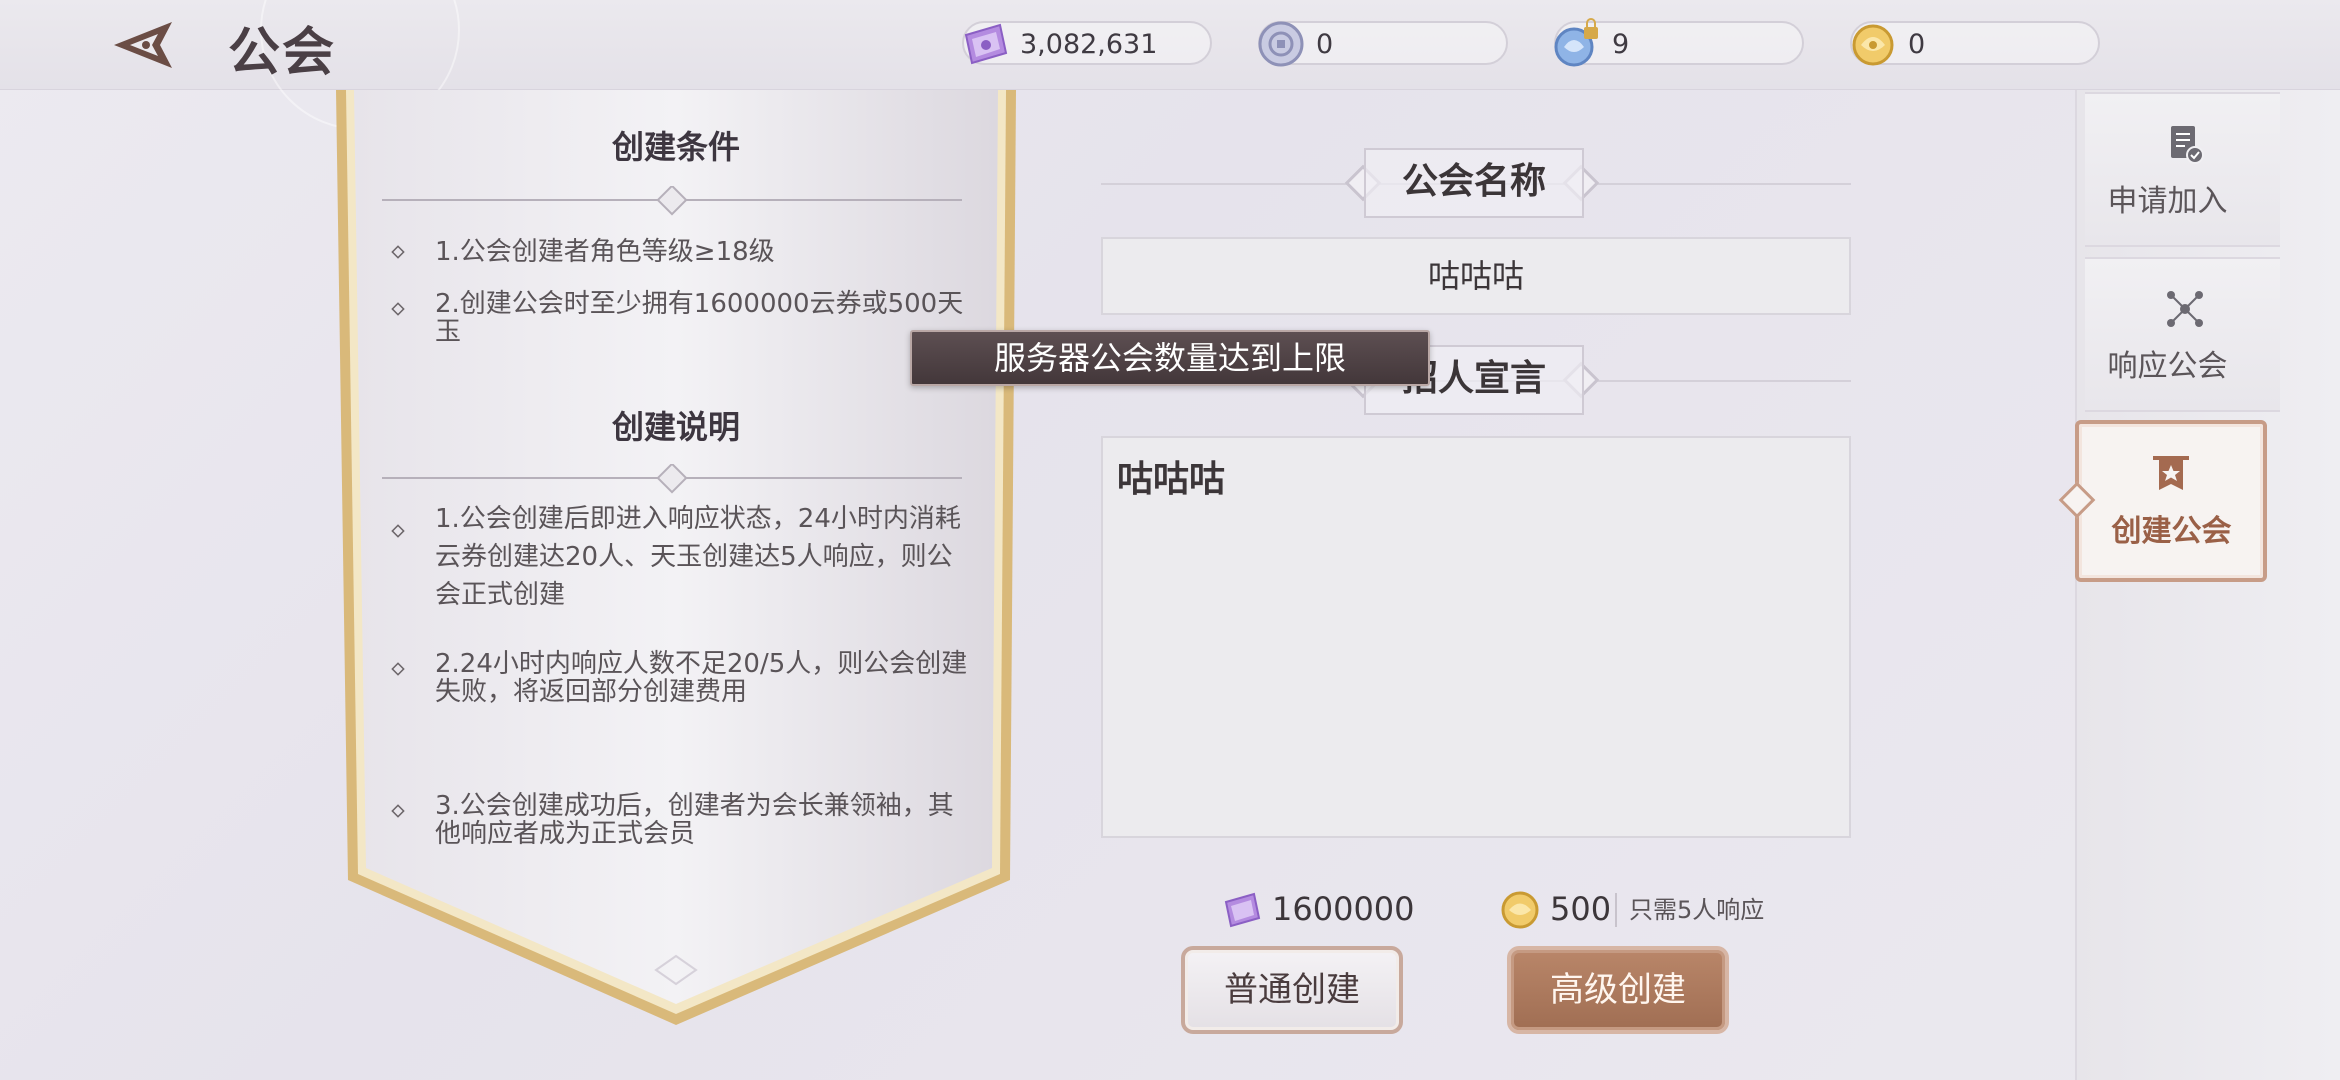  I want to click on tab-respond-guild: 响应公会, so click(2182, 334).